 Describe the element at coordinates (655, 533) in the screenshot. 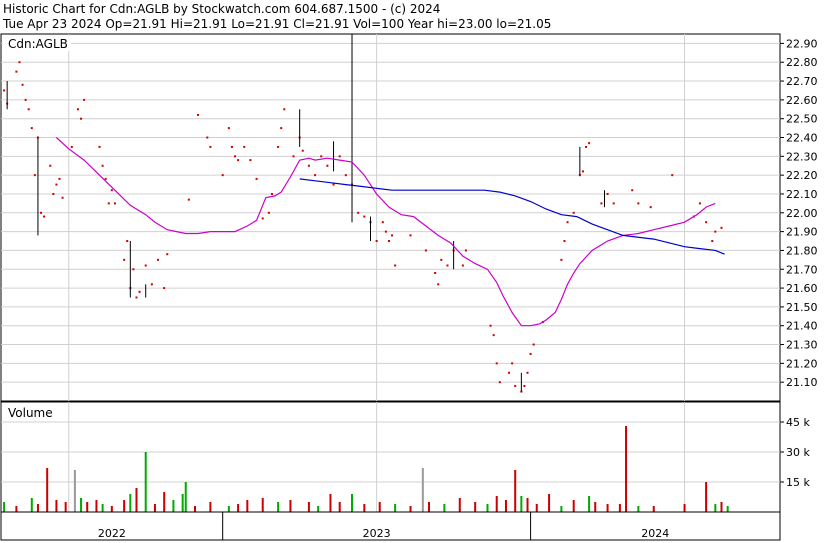

I see `x-axis-year-label: 2024` at that location.